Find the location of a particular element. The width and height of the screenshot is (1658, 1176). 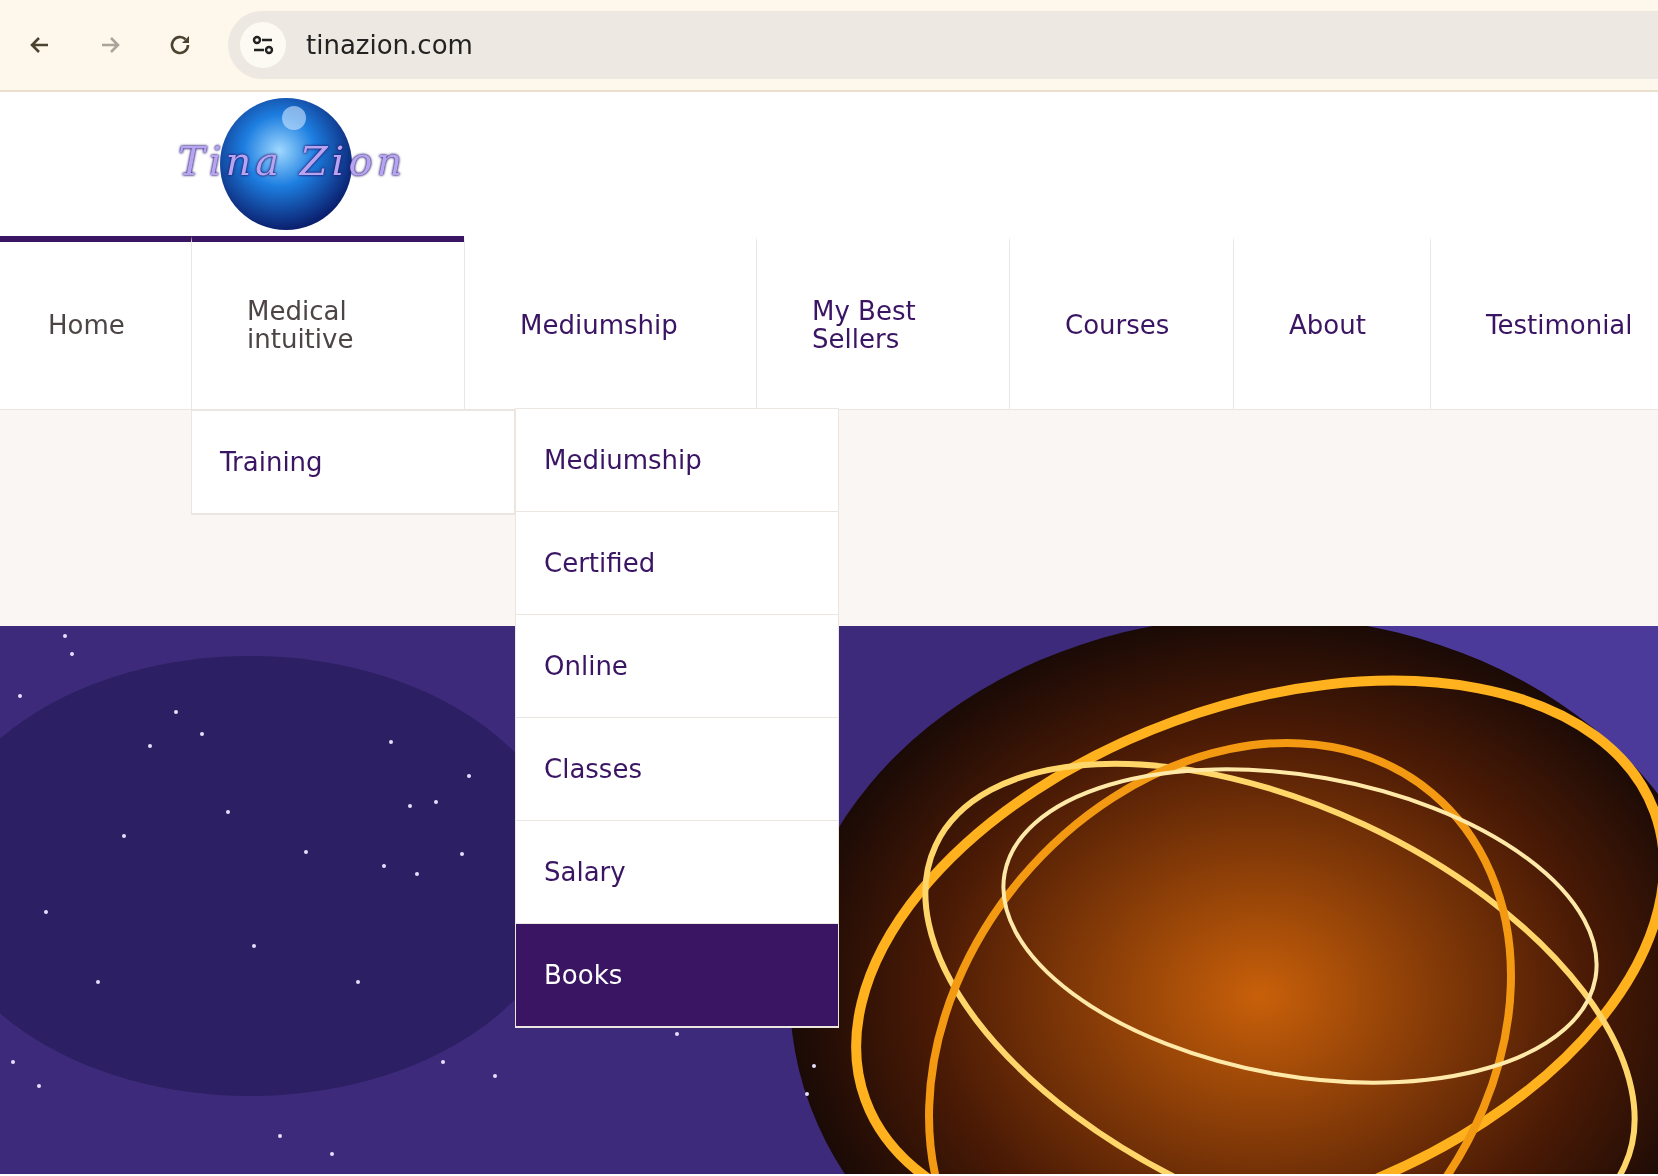

url-text: tinazion.com is located at coordinates (389, 45).